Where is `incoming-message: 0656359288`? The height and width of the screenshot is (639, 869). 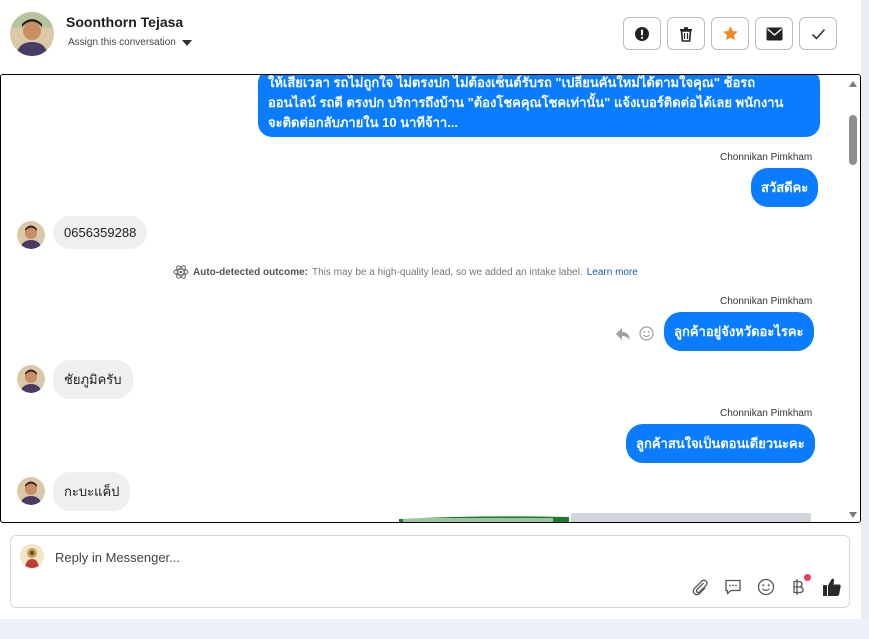 incoming-message: 0656359288 is located at coordinates (100, 232).